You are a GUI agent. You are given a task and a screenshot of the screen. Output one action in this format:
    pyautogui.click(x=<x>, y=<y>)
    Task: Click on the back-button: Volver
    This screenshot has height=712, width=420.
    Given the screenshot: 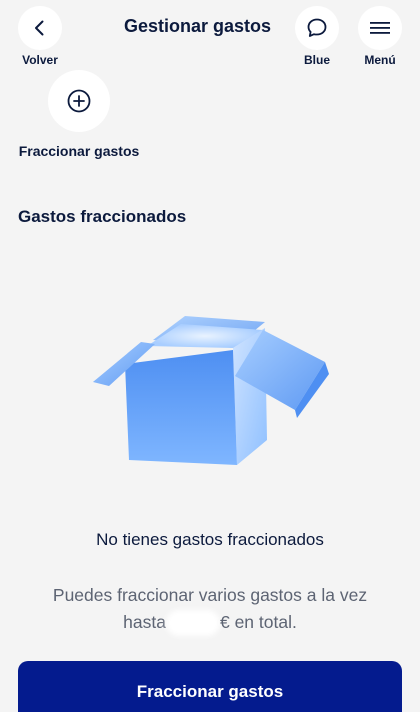 What is the action you would take?
    pyautogui.click(x=40, y=36)
    